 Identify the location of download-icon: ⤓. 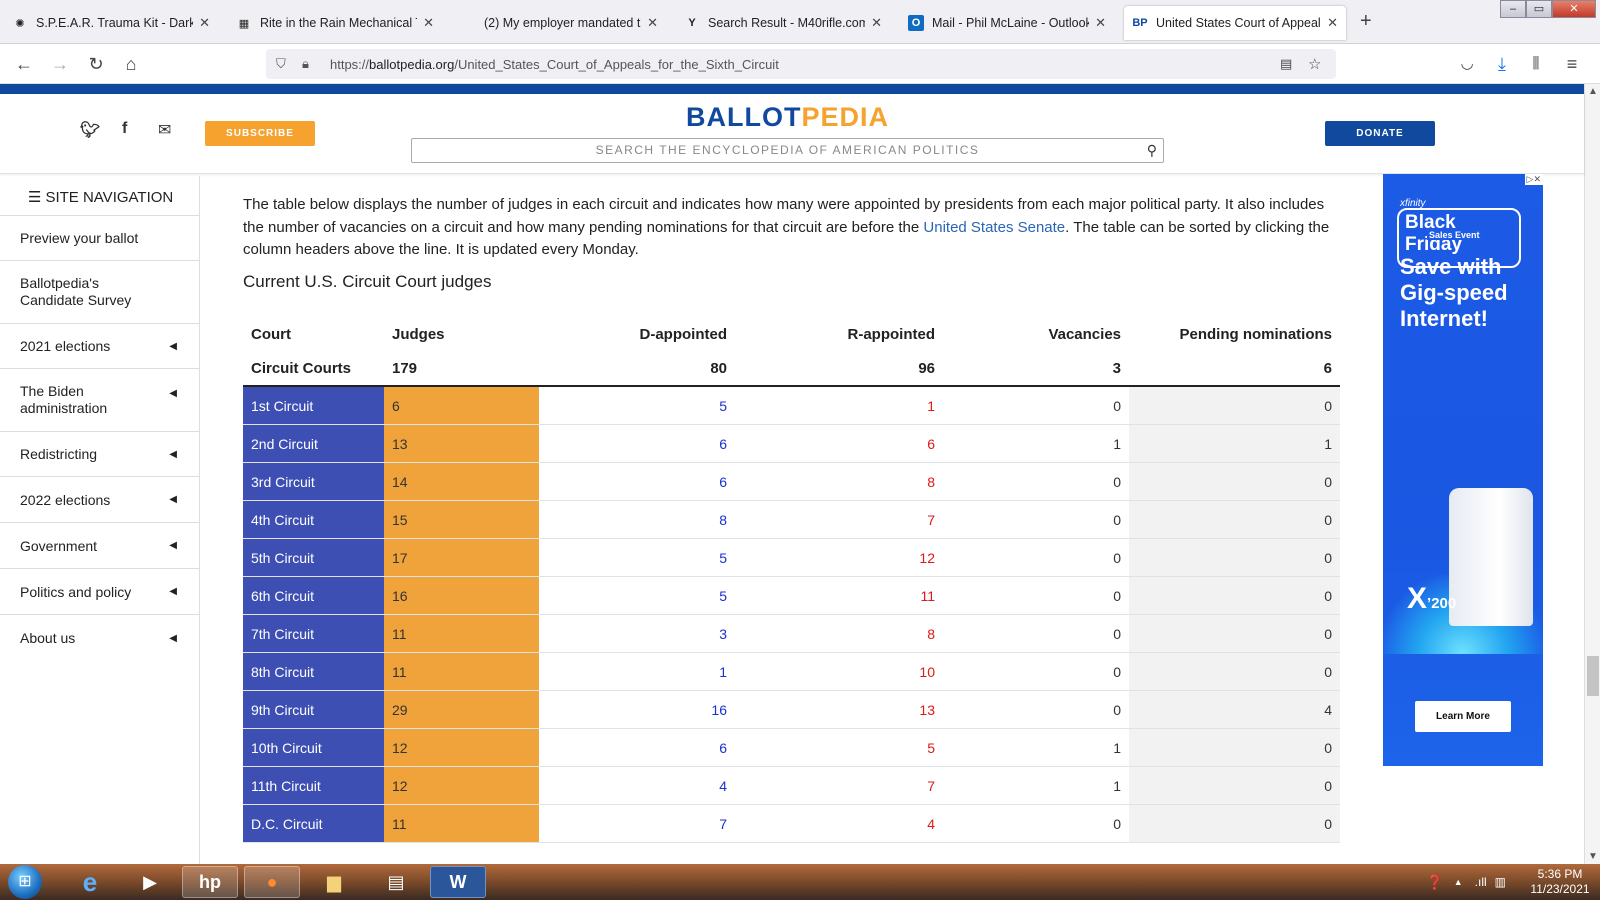
(1502, 64).